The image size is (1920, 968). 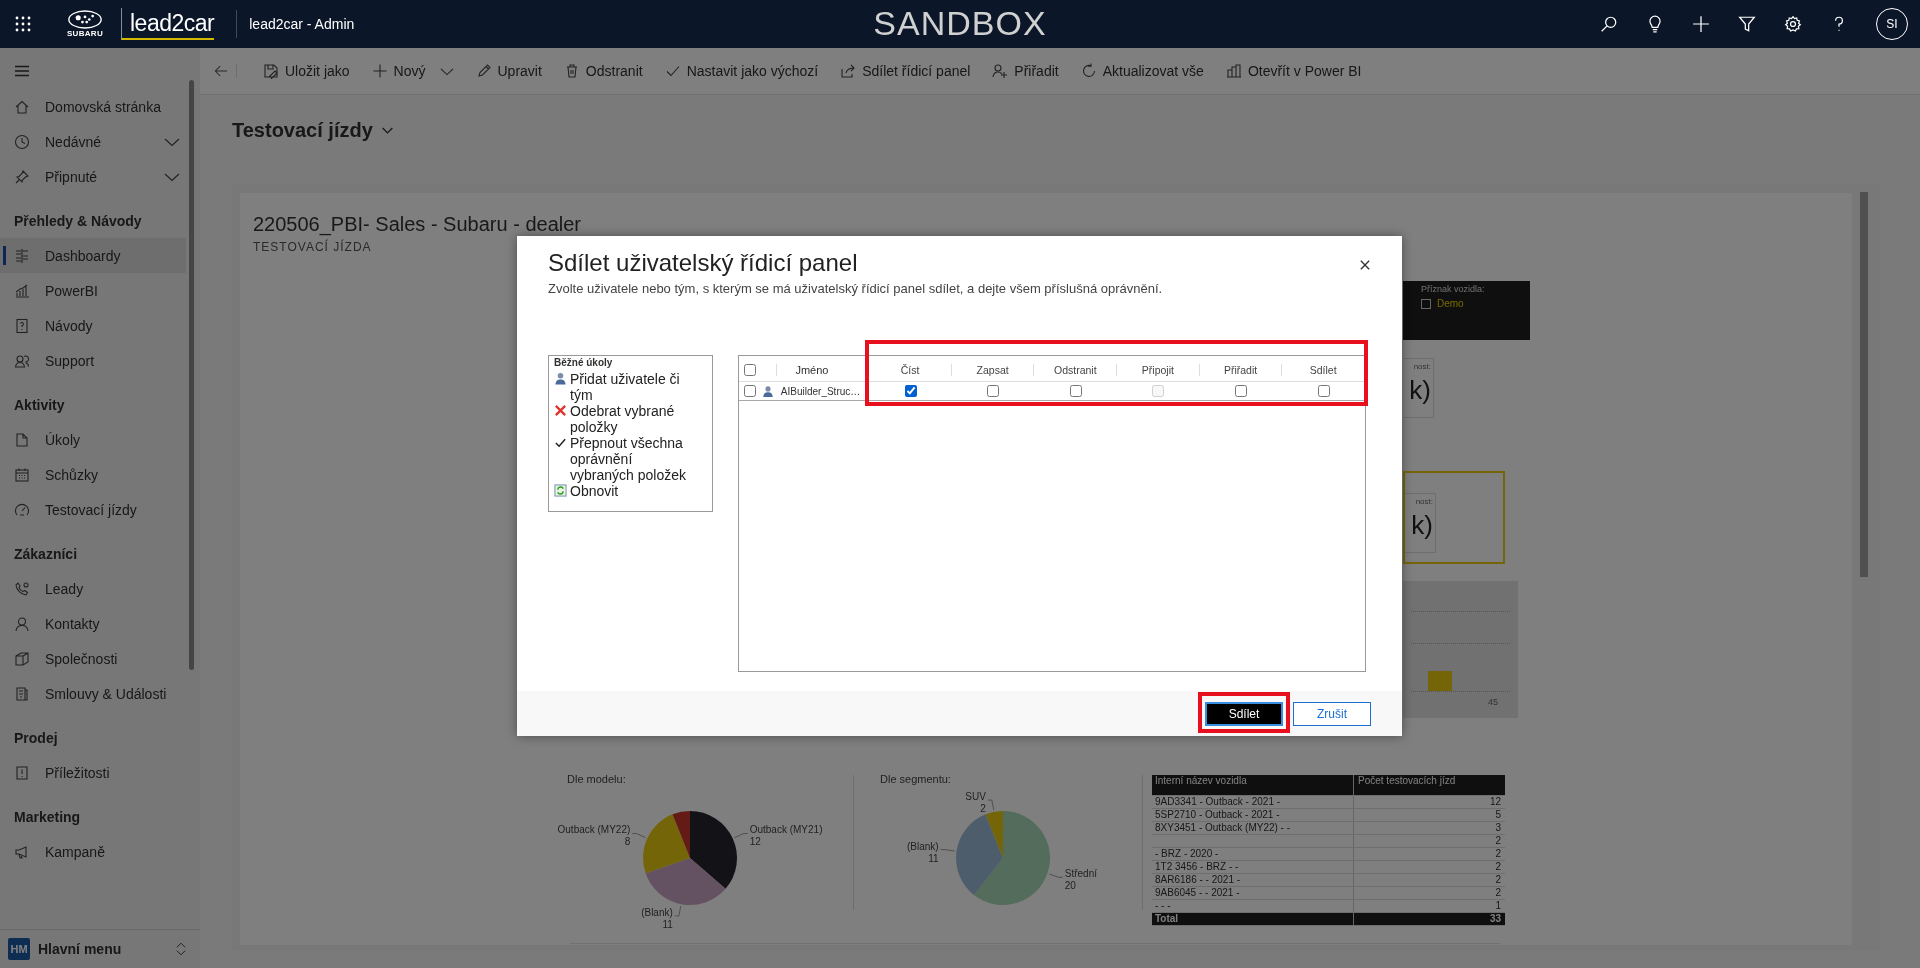 I want to click on menu-icon, so click(x=22, y=71).